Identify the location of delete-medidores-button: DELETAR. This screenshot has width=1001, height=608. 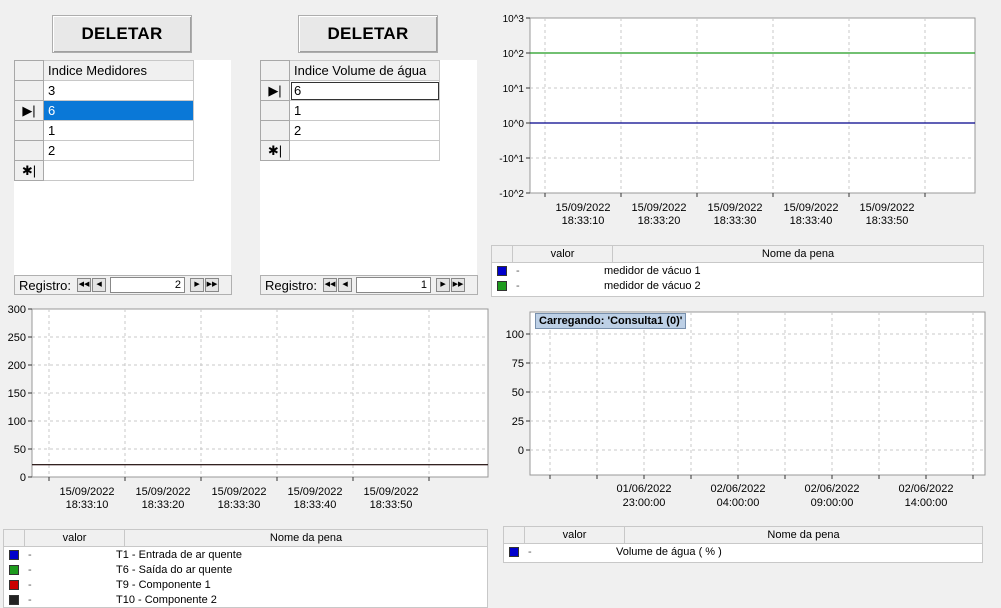
(122, 34).